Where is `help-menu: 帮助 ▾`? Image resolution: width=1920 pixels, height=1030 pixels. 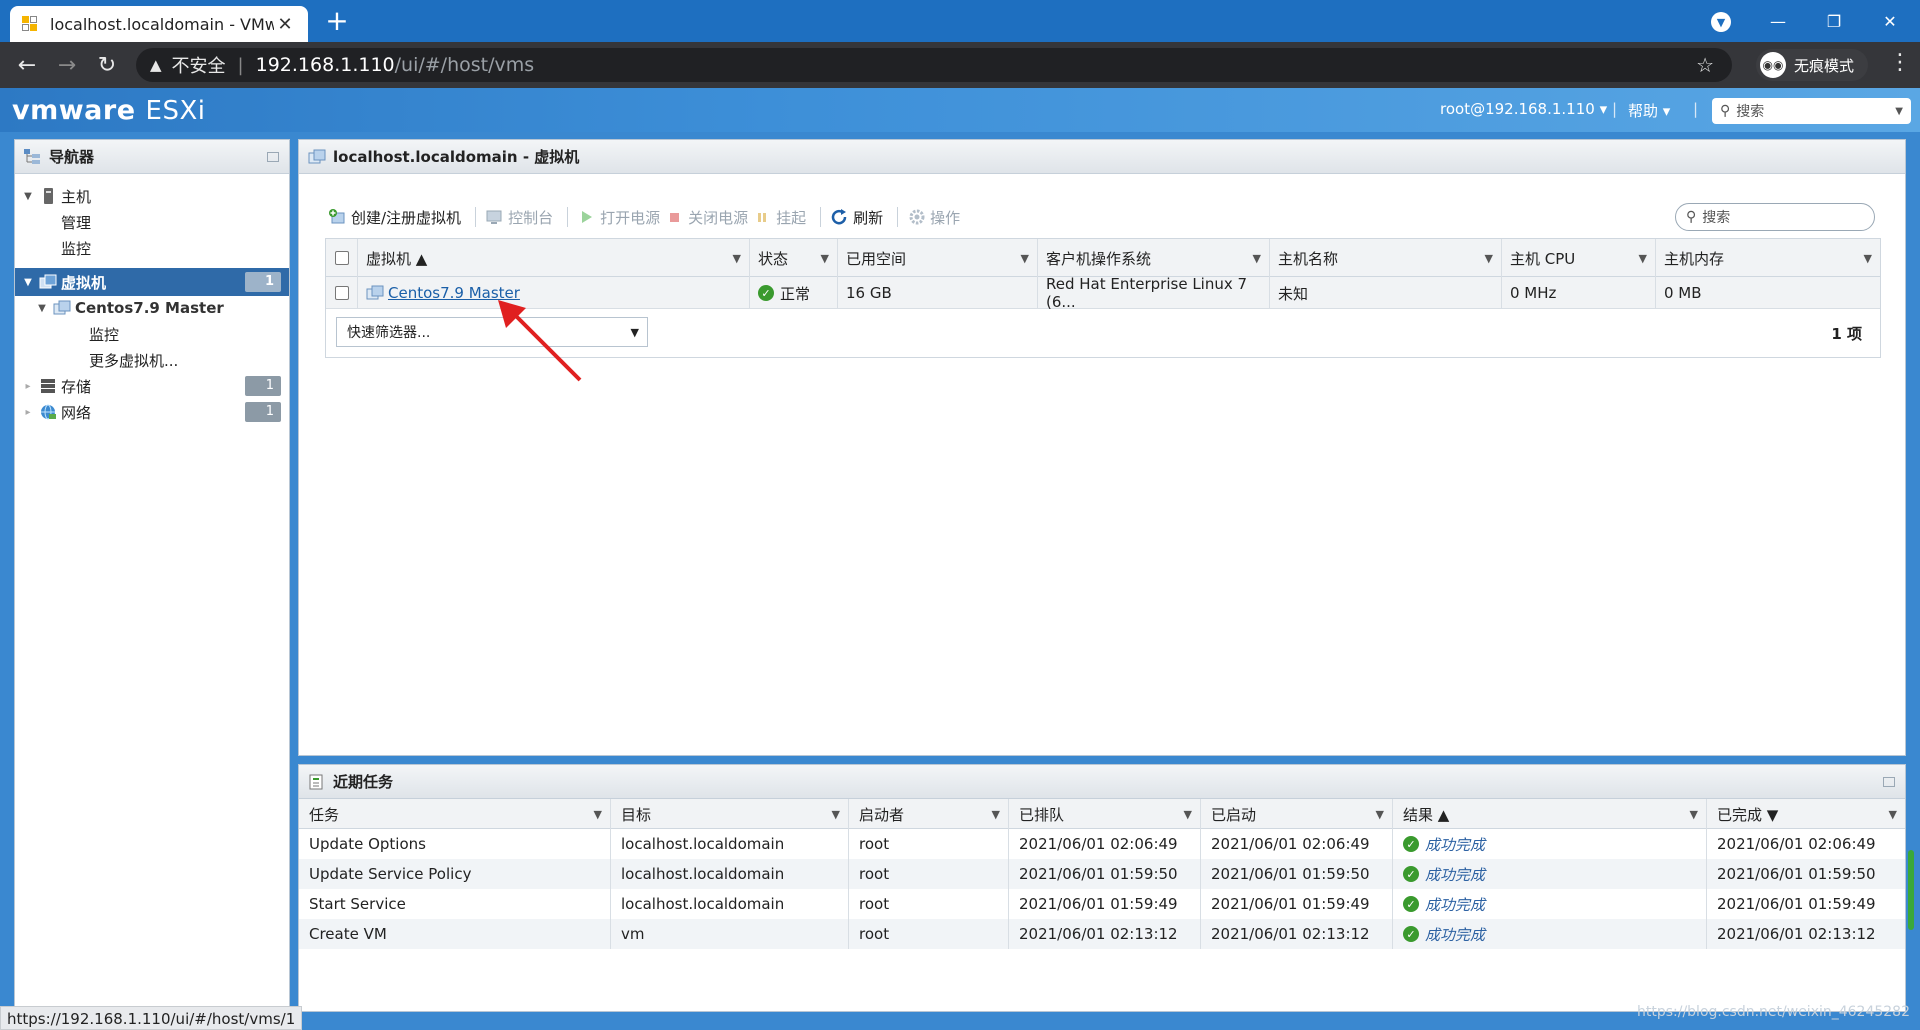 help-menu: 帮助 ▾ is located at coordinates (1649, 110).